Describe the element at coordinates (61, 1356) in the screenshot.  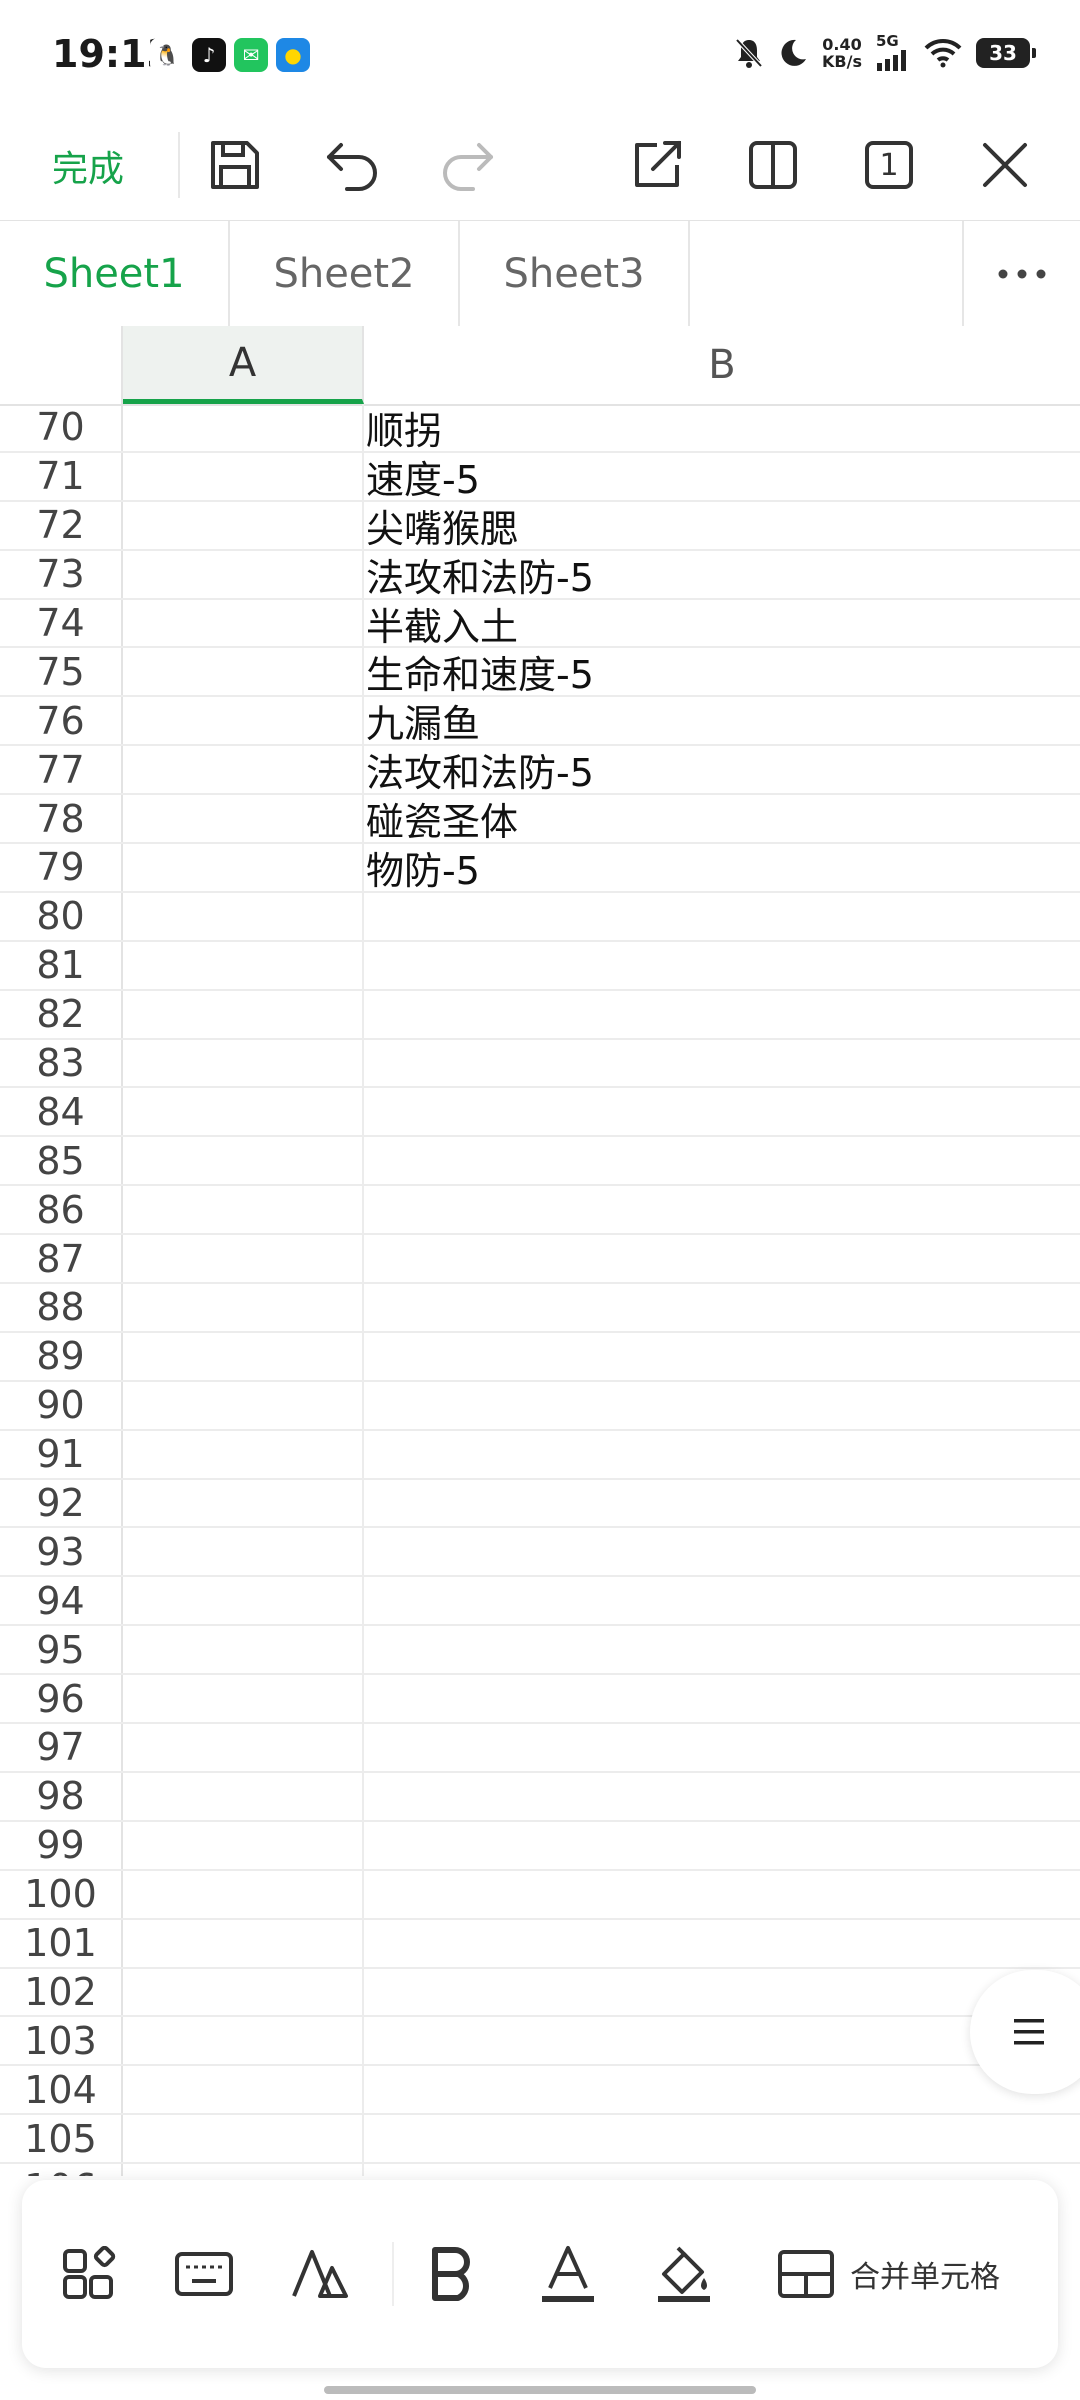
I see `row-number: 89` at that location.